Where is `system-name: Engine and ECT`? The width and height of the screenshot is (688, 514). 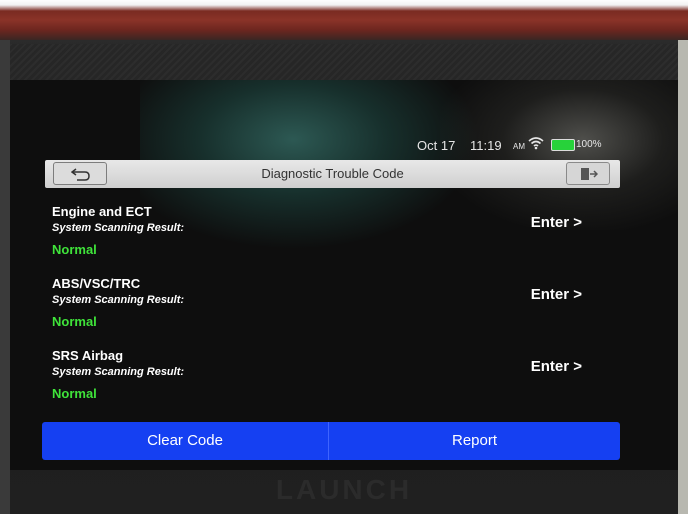 system-name: Engine and ECT is located at coordinates (102, 211).